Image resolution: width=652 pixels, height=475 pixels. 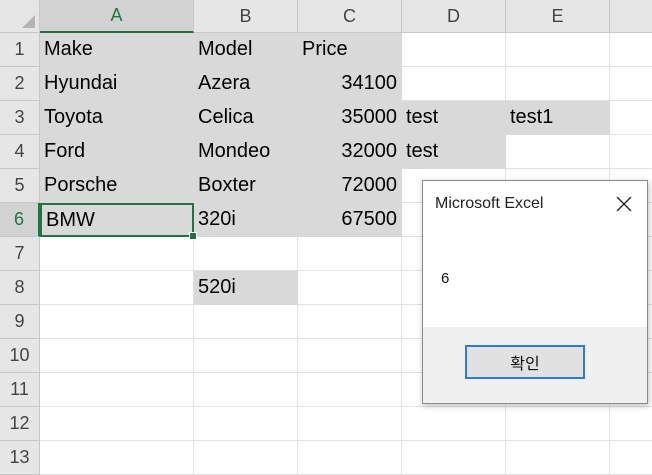 What do you see at coordinates (350, 186) in the screenshot?
I see `cell-c5: 72000` at bounding box center [350, 186].